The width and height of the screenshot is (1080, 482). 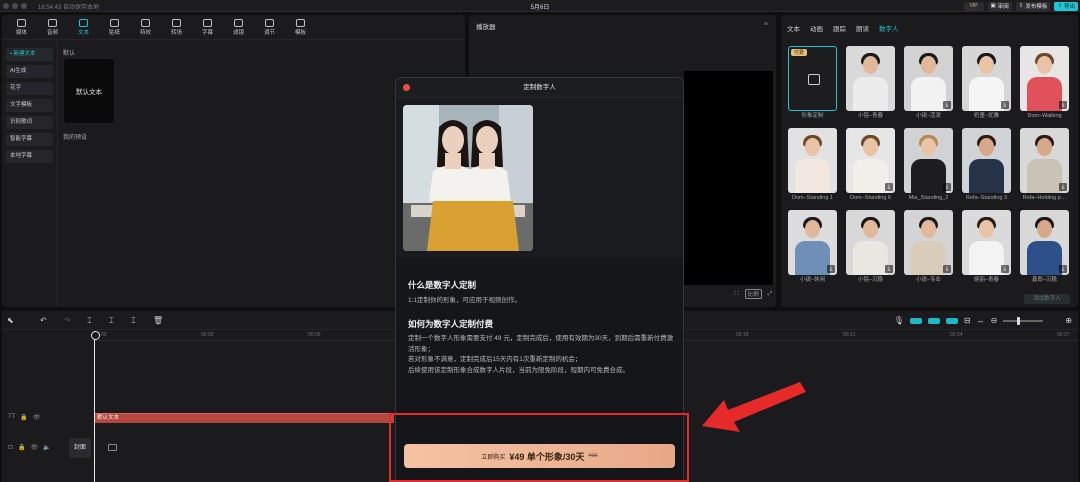 What do you see at coordinates (43, 320) in the screenshot?
I see `undo-icon: ↶` at bounding box center [43, 320].